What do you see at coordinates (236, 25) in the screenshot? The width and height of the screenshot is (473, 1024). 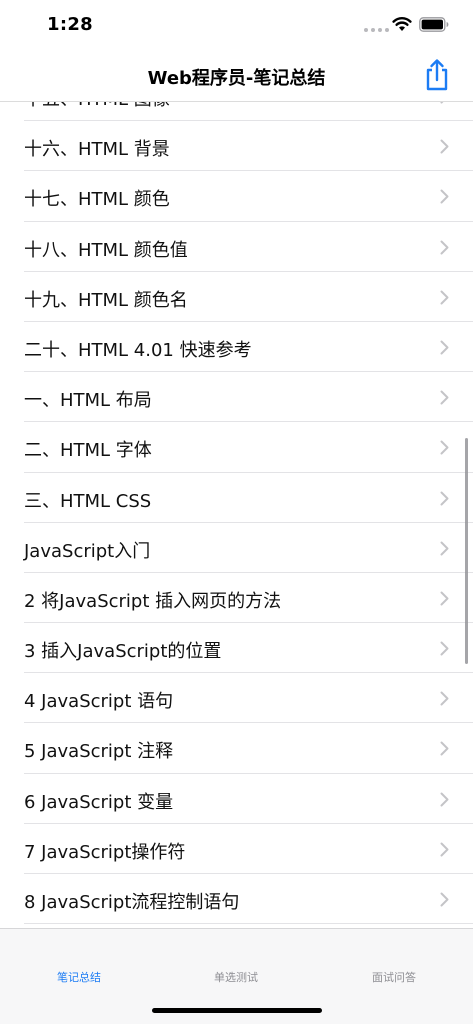 I see `status-bar: 1:28` at bounding box center [236, 25].